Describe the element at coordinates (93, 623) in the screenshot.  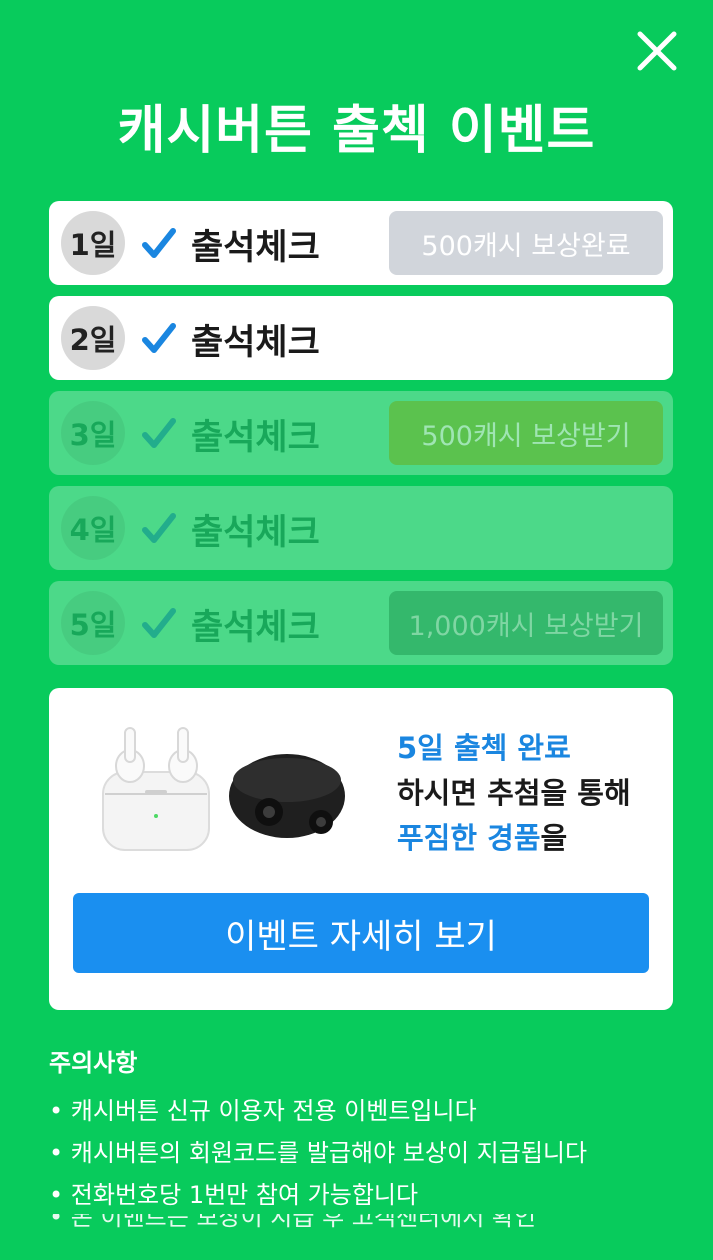
I see `day-badge: 5일` at that location.